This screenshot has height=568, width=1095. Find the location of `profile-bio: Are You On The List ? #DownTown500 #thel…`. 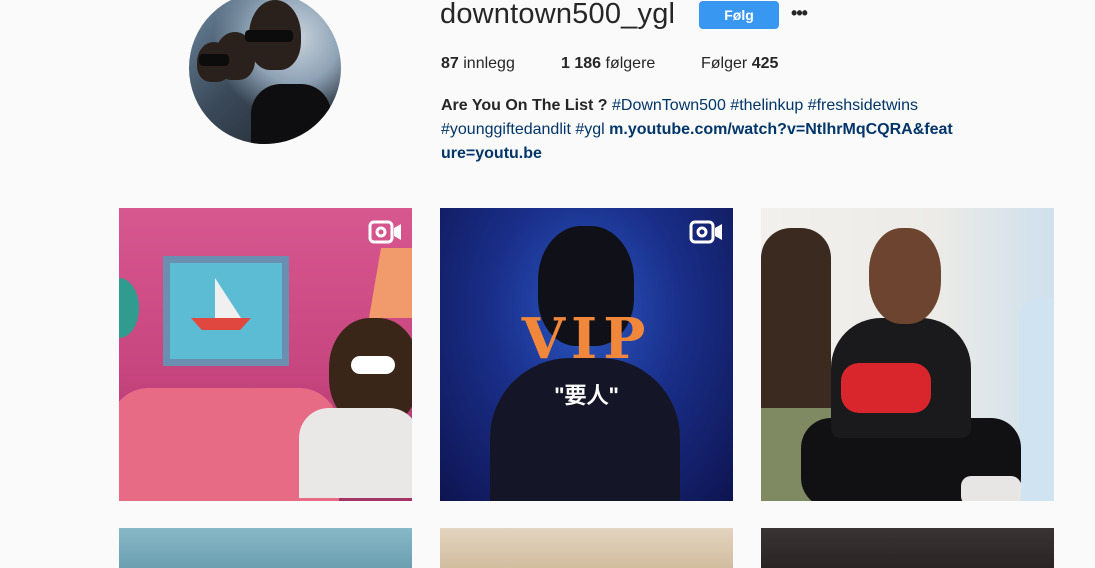

profile-bio: Are You On The List ? #DownTown500 #thel… is located at coordinates (701, 130).